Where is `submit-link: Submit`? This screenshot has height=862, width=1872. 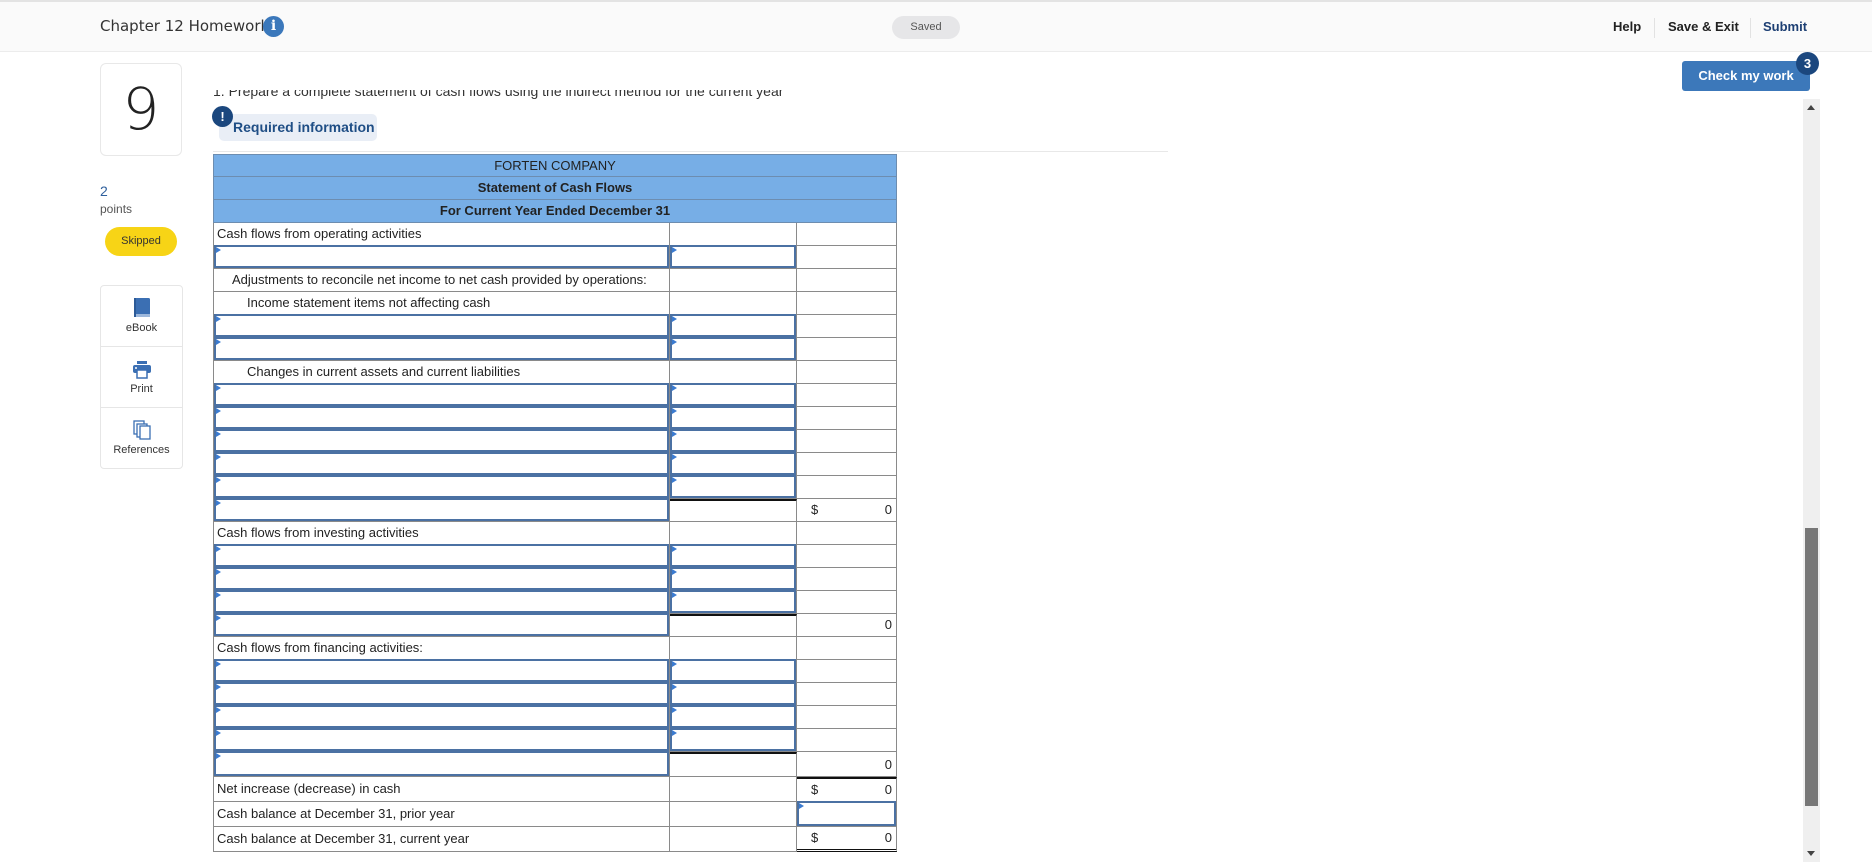
submit-link: Submit is located at coordinates (1785, 26).